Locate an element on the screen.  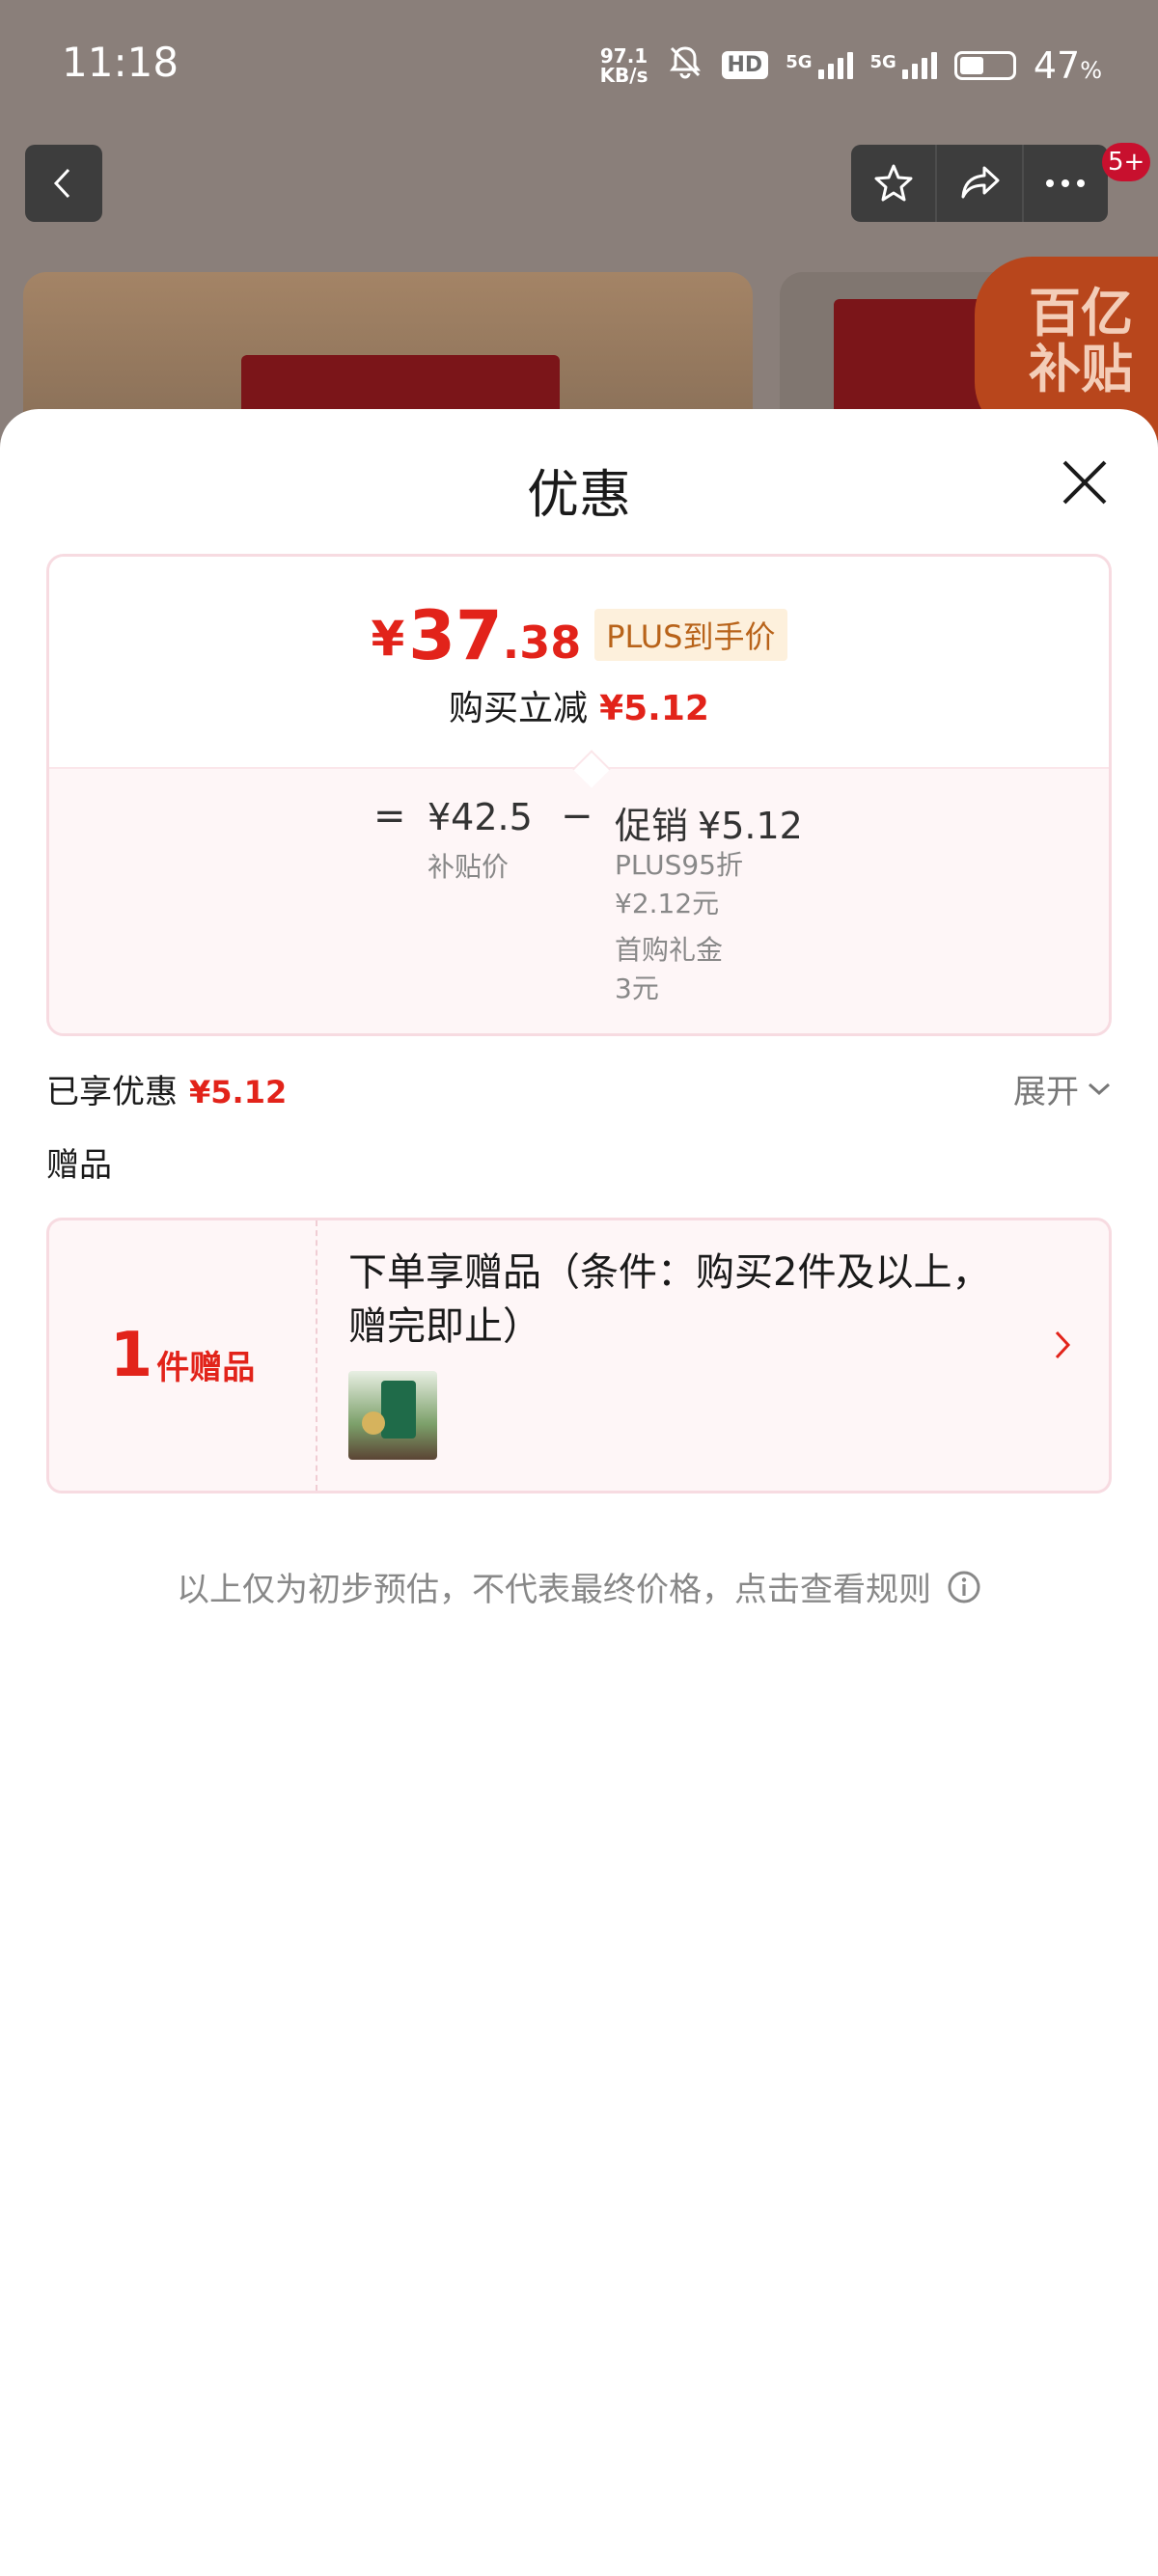
more-button is located at coordinates (1066, 184).